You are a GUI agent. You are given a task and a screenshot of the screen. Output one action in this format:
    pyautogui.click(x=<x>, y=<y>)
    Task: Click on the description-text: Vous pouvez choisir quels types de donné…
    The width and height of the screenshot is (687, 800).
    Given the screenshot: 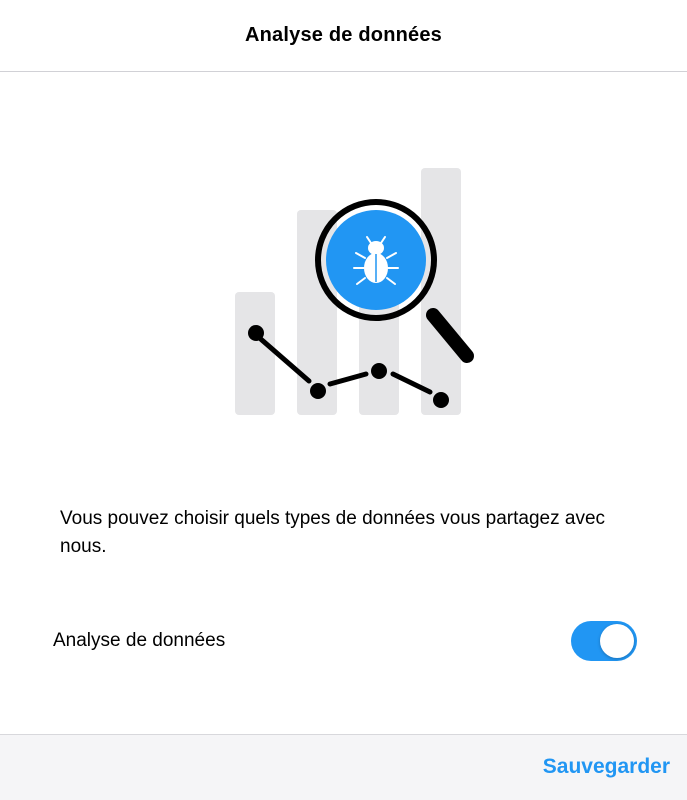 What is the action you would take?
    pyautogui.click(x=333, y=532)
    